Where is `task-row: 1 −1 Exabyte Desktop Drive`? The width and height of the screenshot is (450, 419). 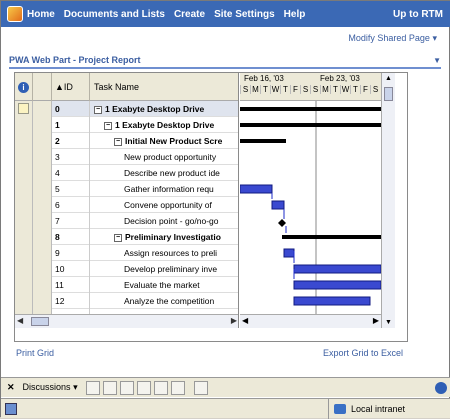
task-row: 1 −1 Exabyte Desktop Drive is located at coordinates (126, 125).